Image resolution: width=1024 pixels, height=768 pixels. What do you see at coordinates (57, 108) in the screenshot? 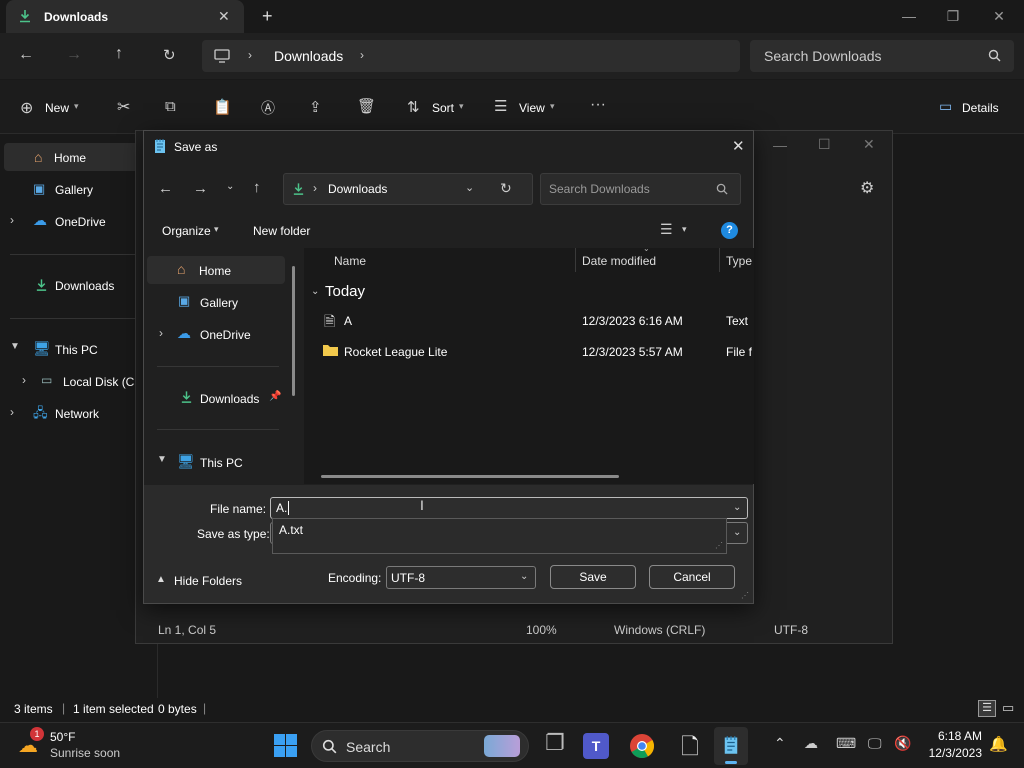
I see `new-button: New` at bounding box center [57, 108].